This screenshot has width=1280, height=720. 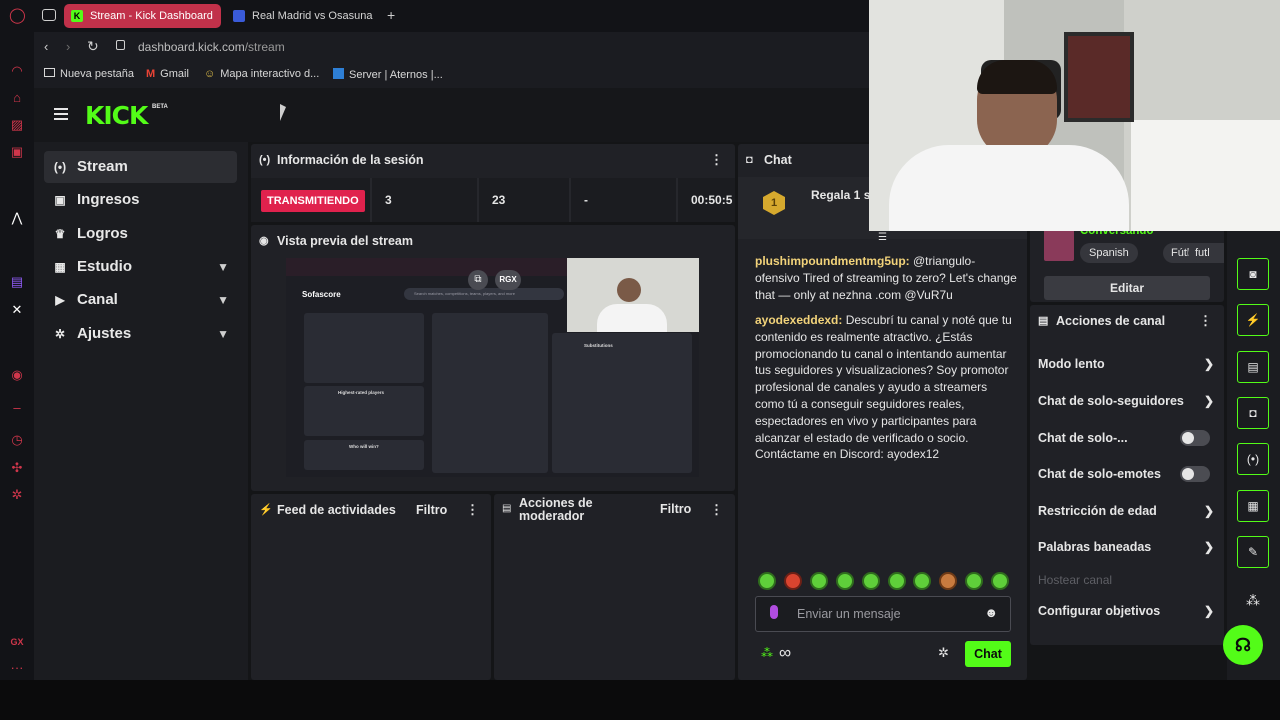 What do you see at coordinates (1253, 459) in the screenshot?
I see `broadcast-icon: (•)` at bounding box center [1253, 459].